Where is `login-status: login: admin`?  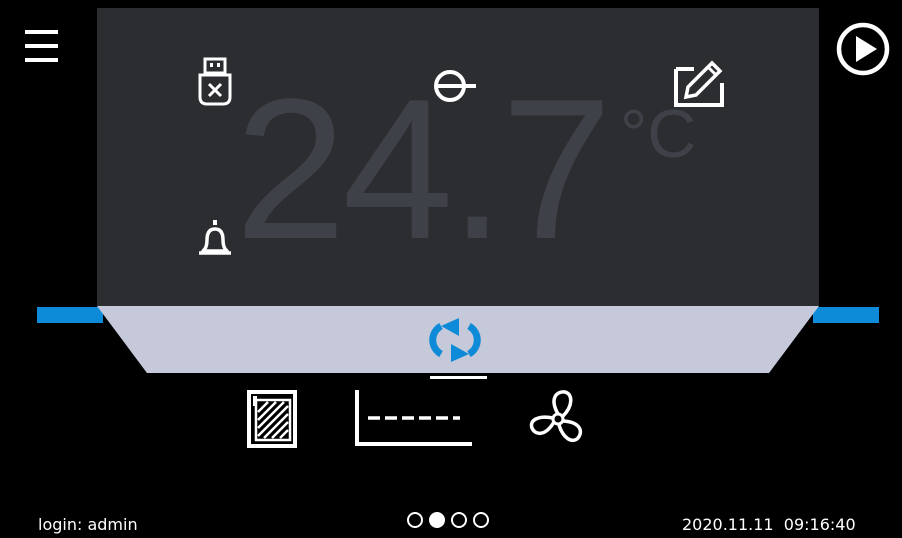
login-status: login: admin is located at coordinates (88, 524).